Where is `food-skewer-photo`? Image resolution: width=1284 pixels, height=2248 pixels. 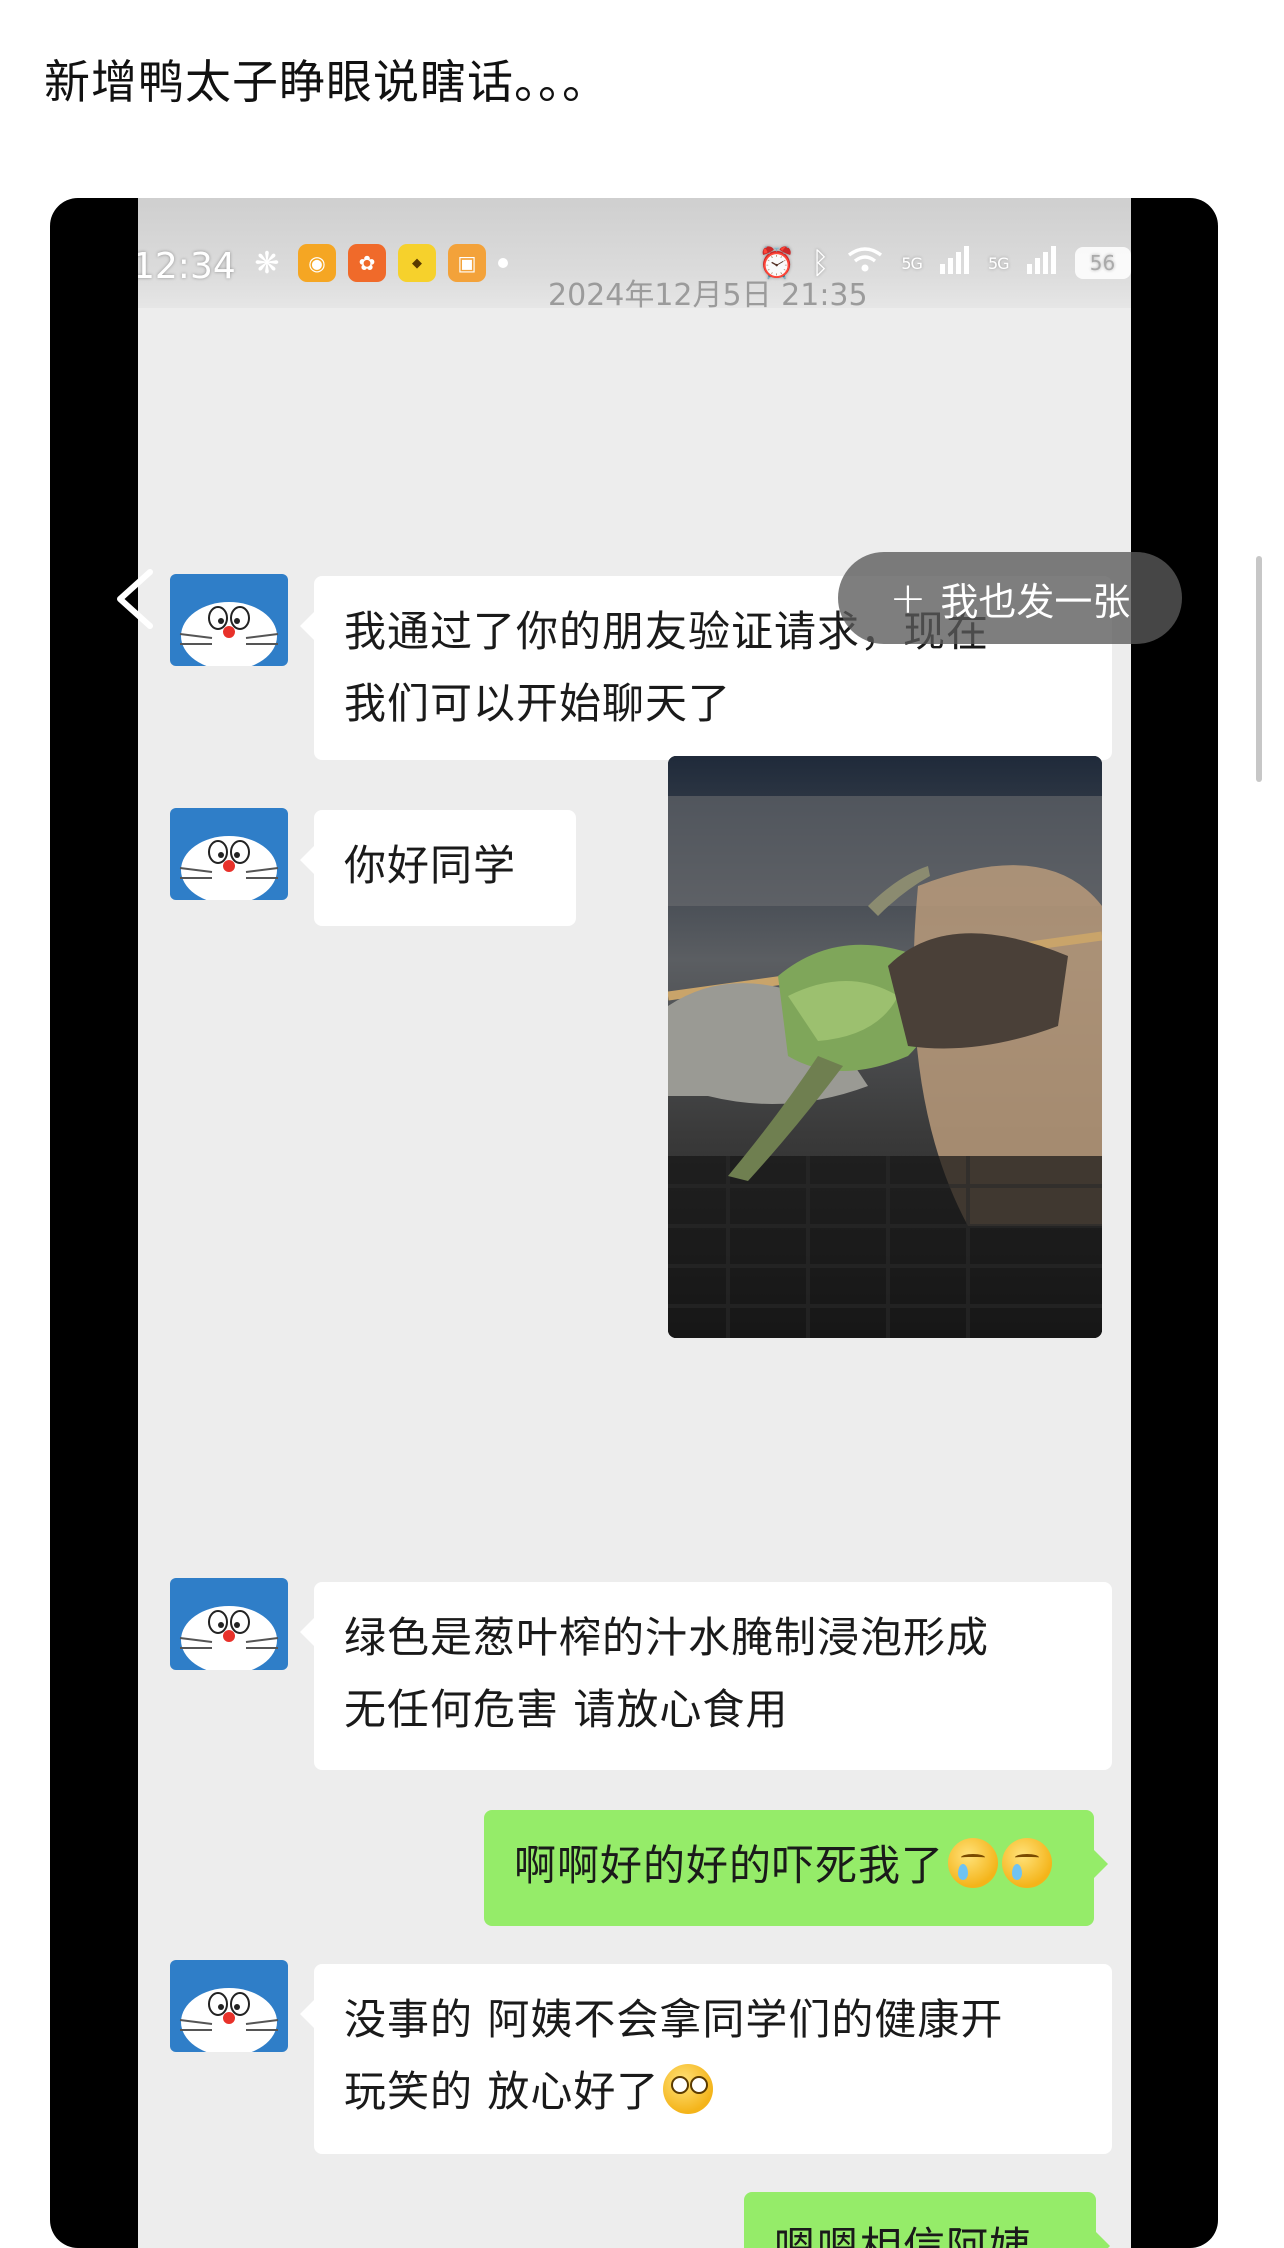
food-skewer-photo is located at coordinates (885, 1047).